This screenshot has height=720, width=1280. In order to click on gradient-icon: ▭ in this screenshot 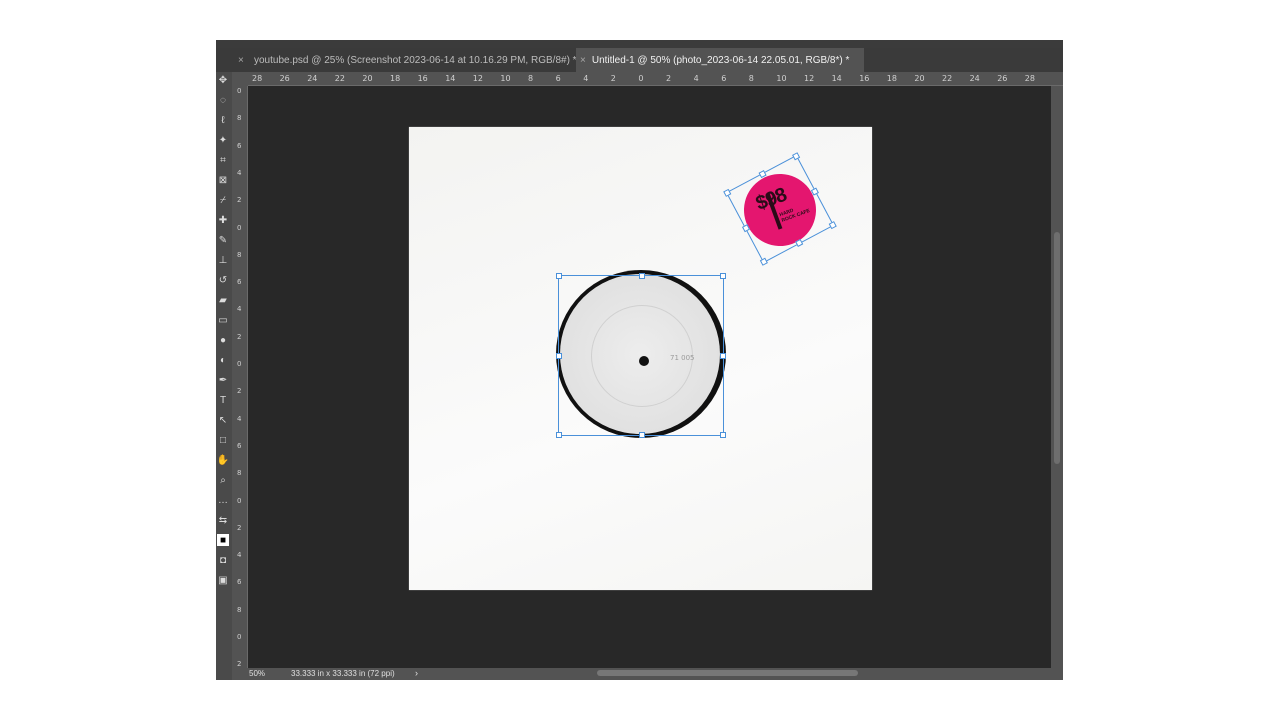, I will do `click(223, 320)`.